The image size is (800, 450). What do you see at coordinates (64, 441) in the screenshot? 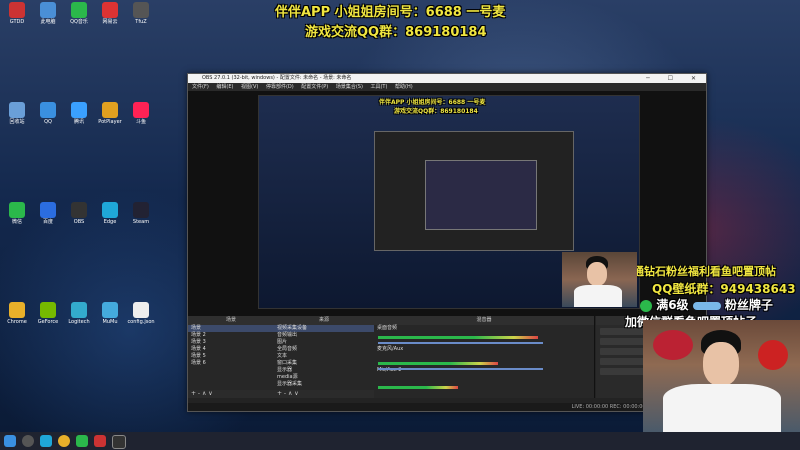
I see `chrome-icon` at bounding box center [64, 441].